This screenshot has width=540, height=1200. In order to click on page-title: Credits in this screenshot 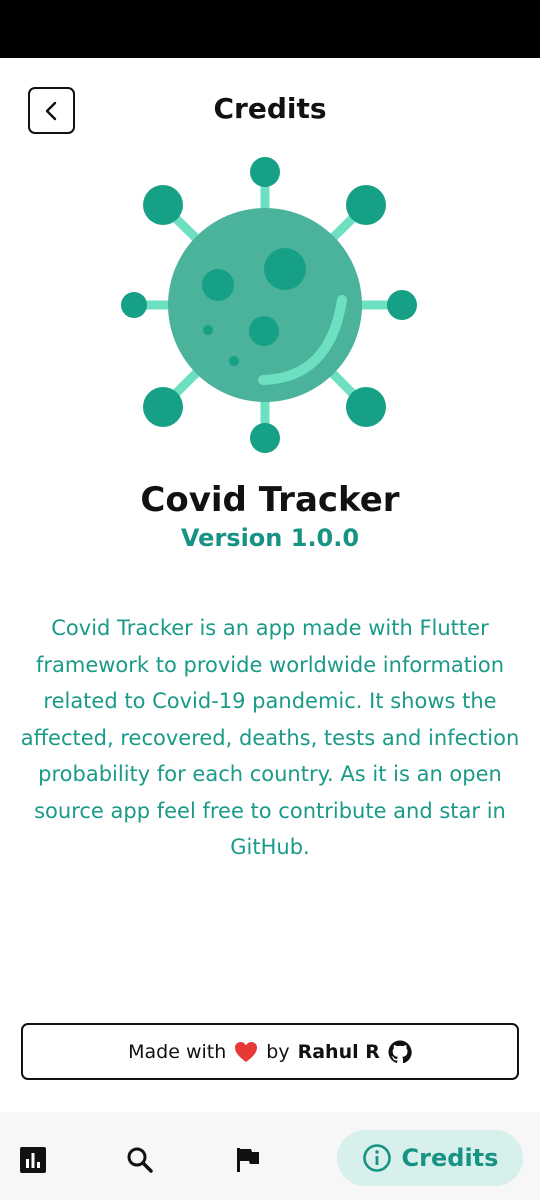, I will do `click(270, 108)`.